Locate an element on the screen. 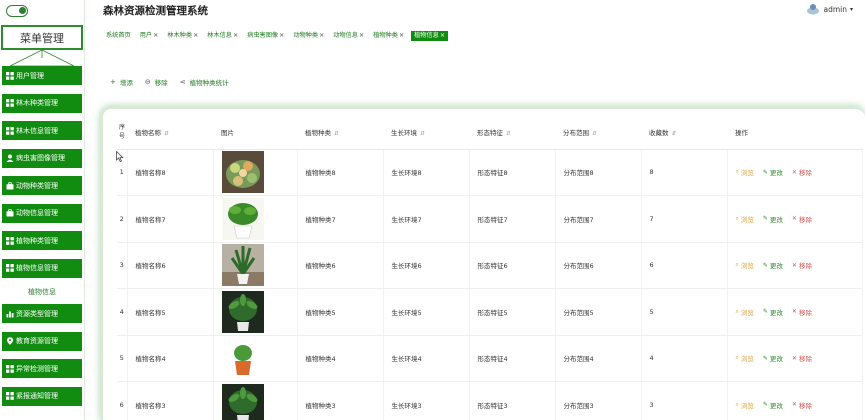  tab-3: 林木信息× is located at coordinates (222, 36).